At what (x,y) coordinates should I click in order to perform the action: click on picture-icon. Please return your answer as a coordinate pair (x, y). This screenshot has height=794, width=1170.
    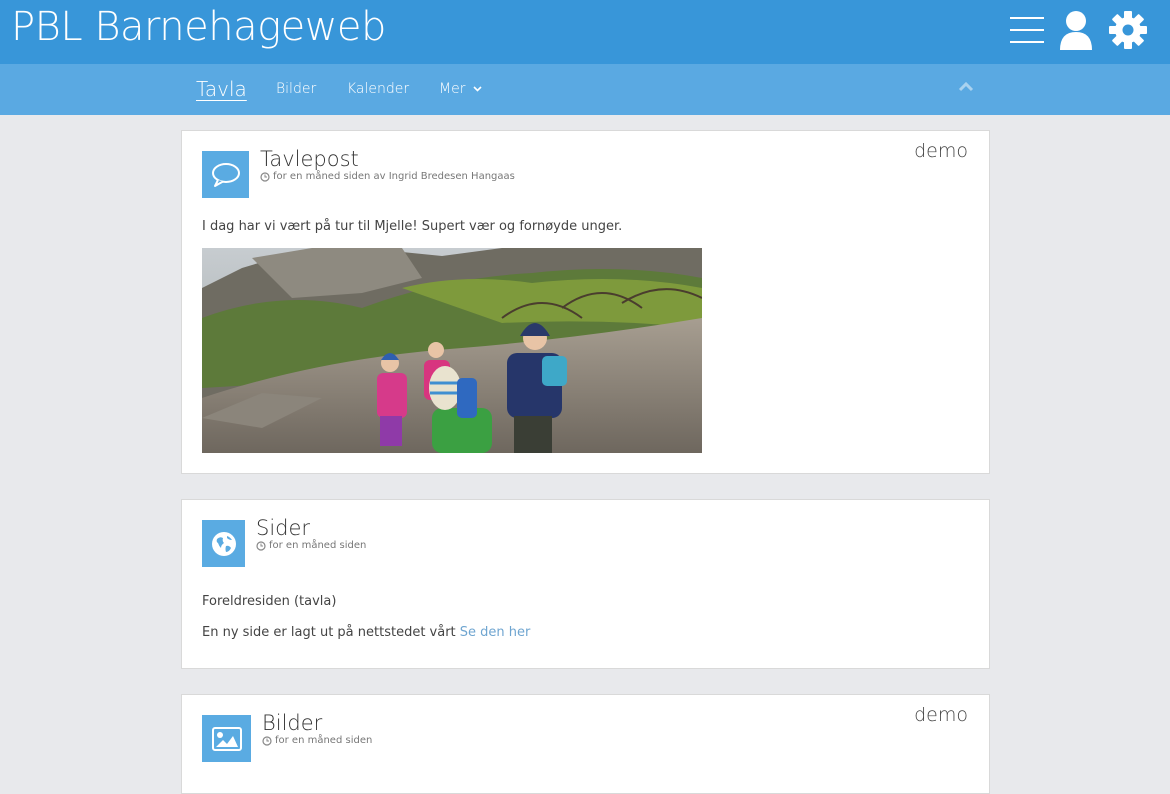
    Looking at the image, I should click on (226, 738).